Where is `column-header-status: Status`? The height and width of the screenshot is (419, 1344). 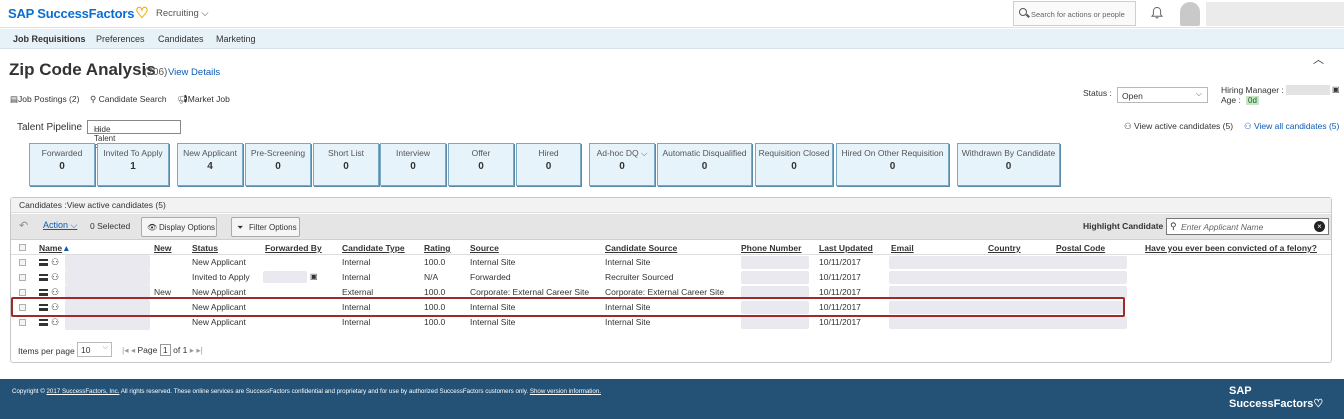 column-header-status: Status is located at coordinates (205, 248).